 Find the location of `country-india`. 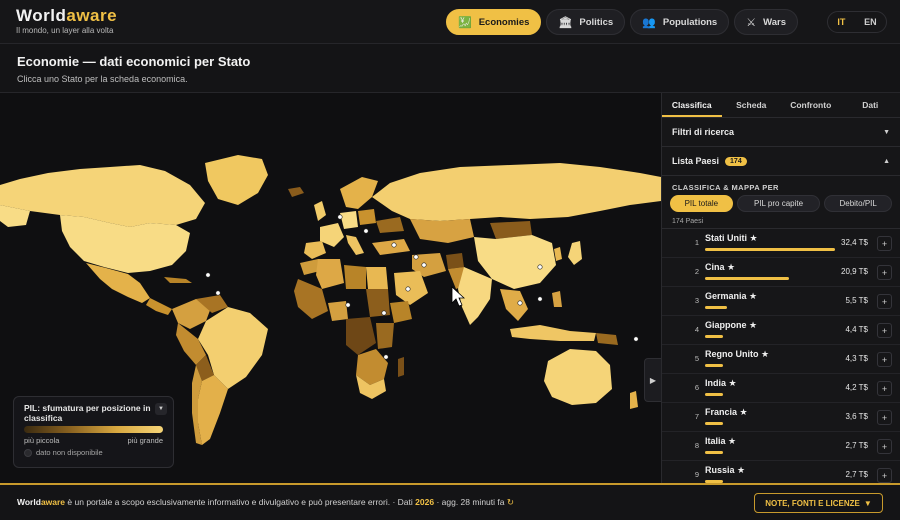

country-india is located at coordinates (475, 296).